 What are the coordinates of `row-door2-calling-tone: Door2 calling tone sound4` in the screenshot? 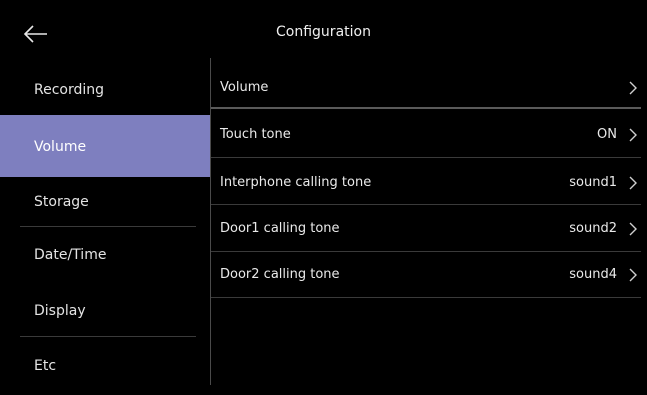 It's located at (429, 274).